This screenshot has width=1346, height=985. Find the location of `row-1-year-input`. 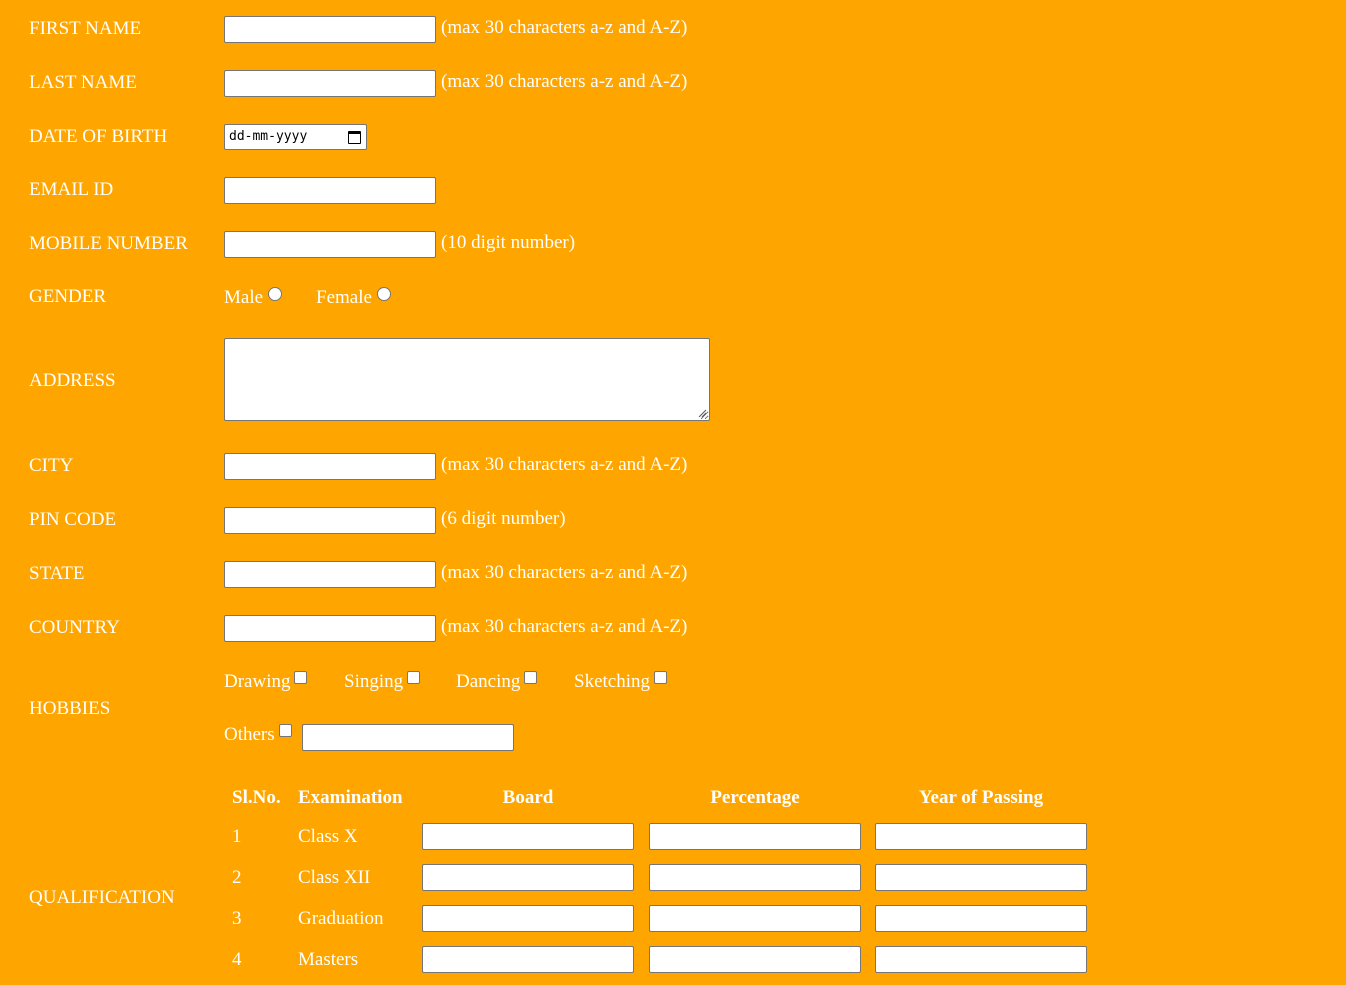

row-1-year-input is located at coordinates (981, 836).